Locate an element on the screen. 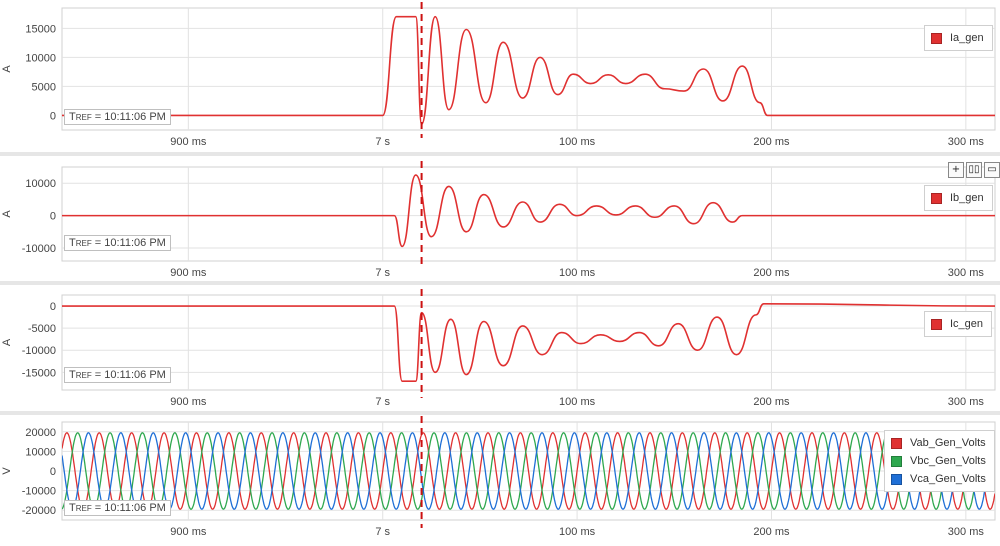 This screenshot has height=546, width=1000. y-tick-label: -5000 is located at coordinates (42, 329).